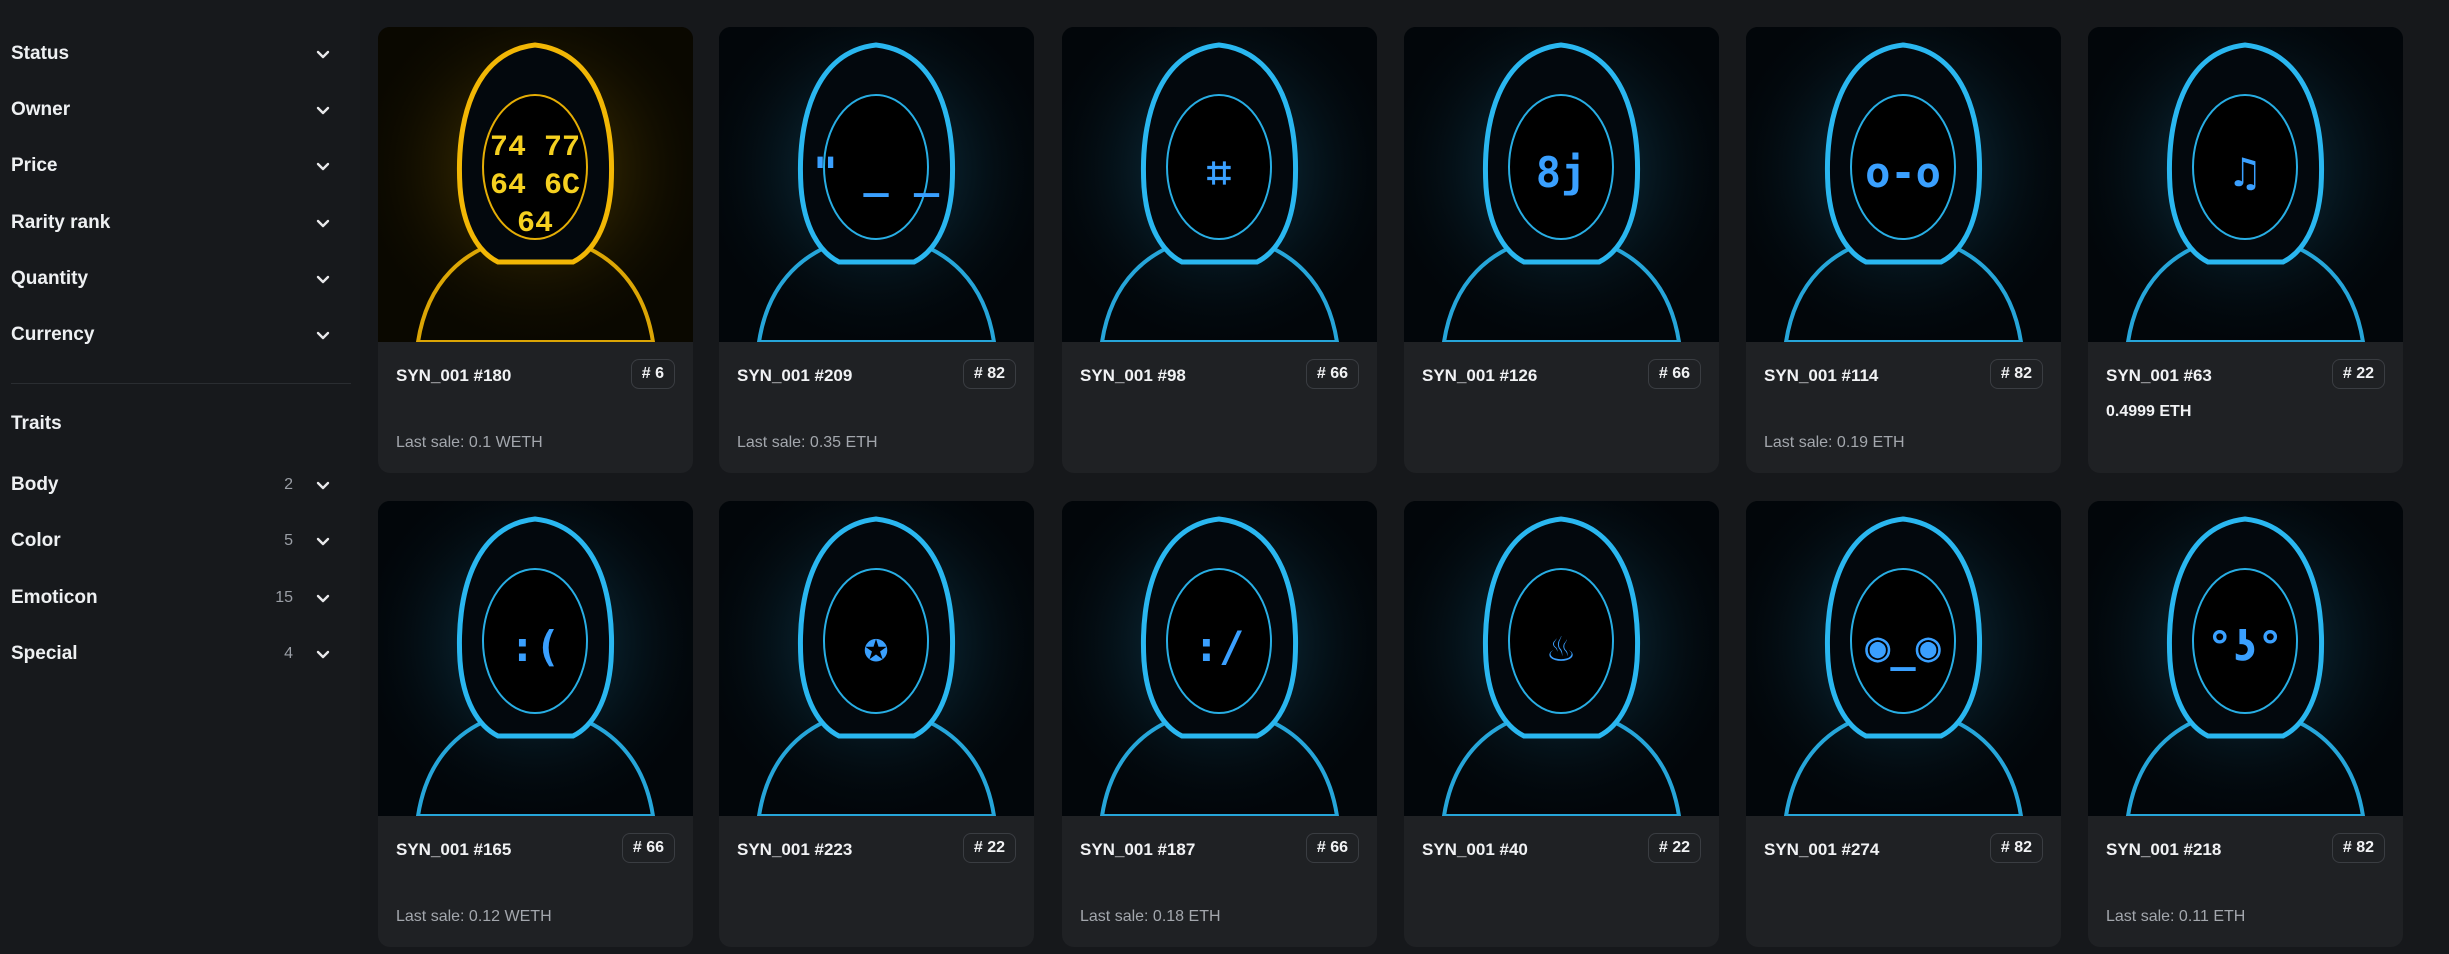  What do you see at coordinates (171, 654) in the screenshot?
I see `trait-special: Special 4` at bounding box center [171, 654].